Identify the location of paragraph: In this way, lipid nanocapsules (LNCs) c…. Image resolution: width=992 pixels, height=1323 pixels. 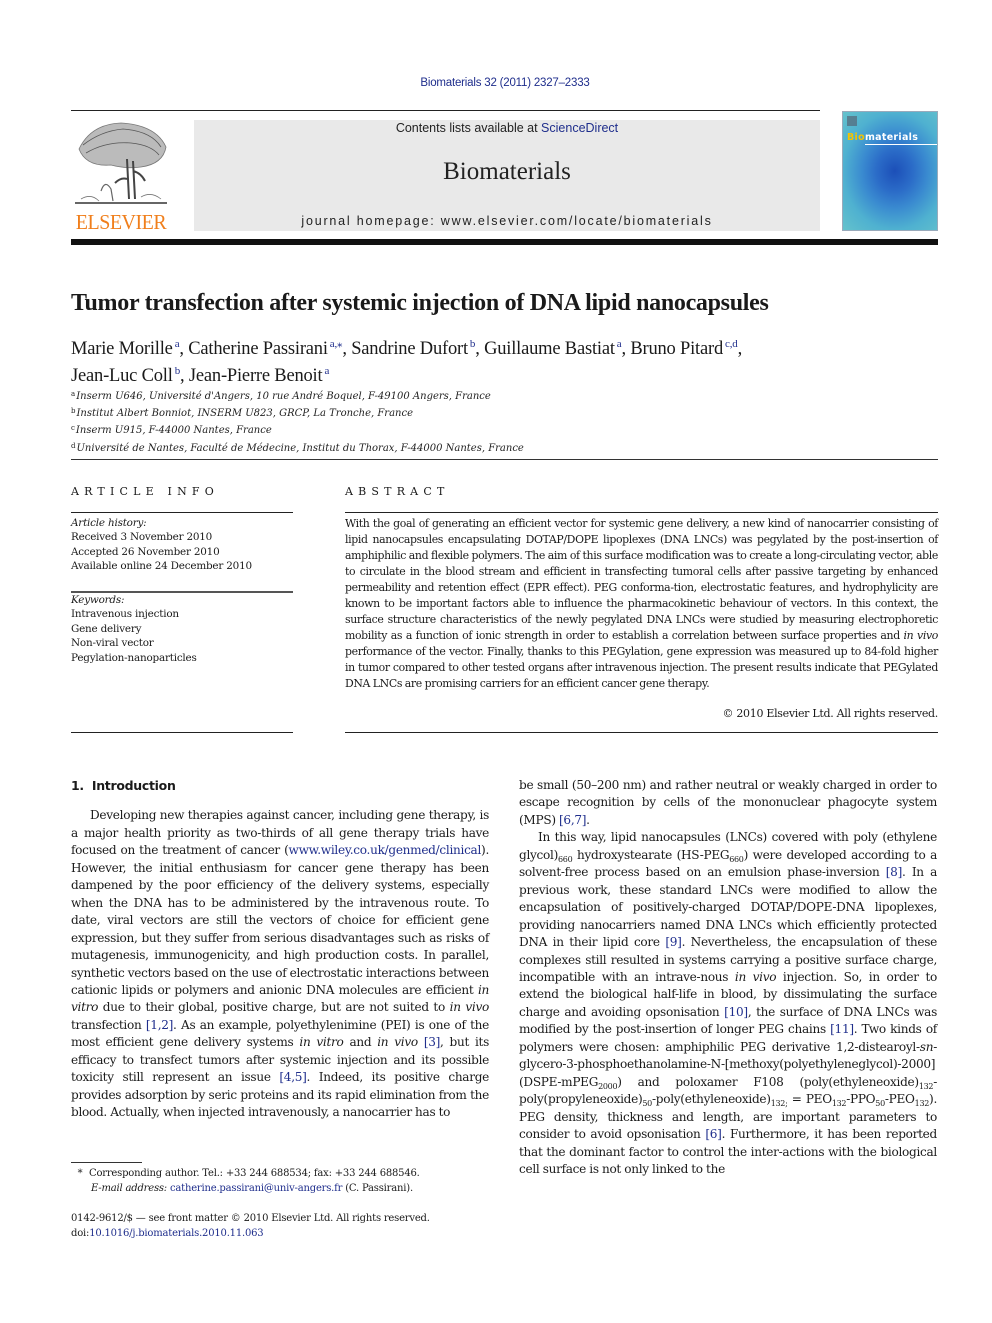
(728, 1003).